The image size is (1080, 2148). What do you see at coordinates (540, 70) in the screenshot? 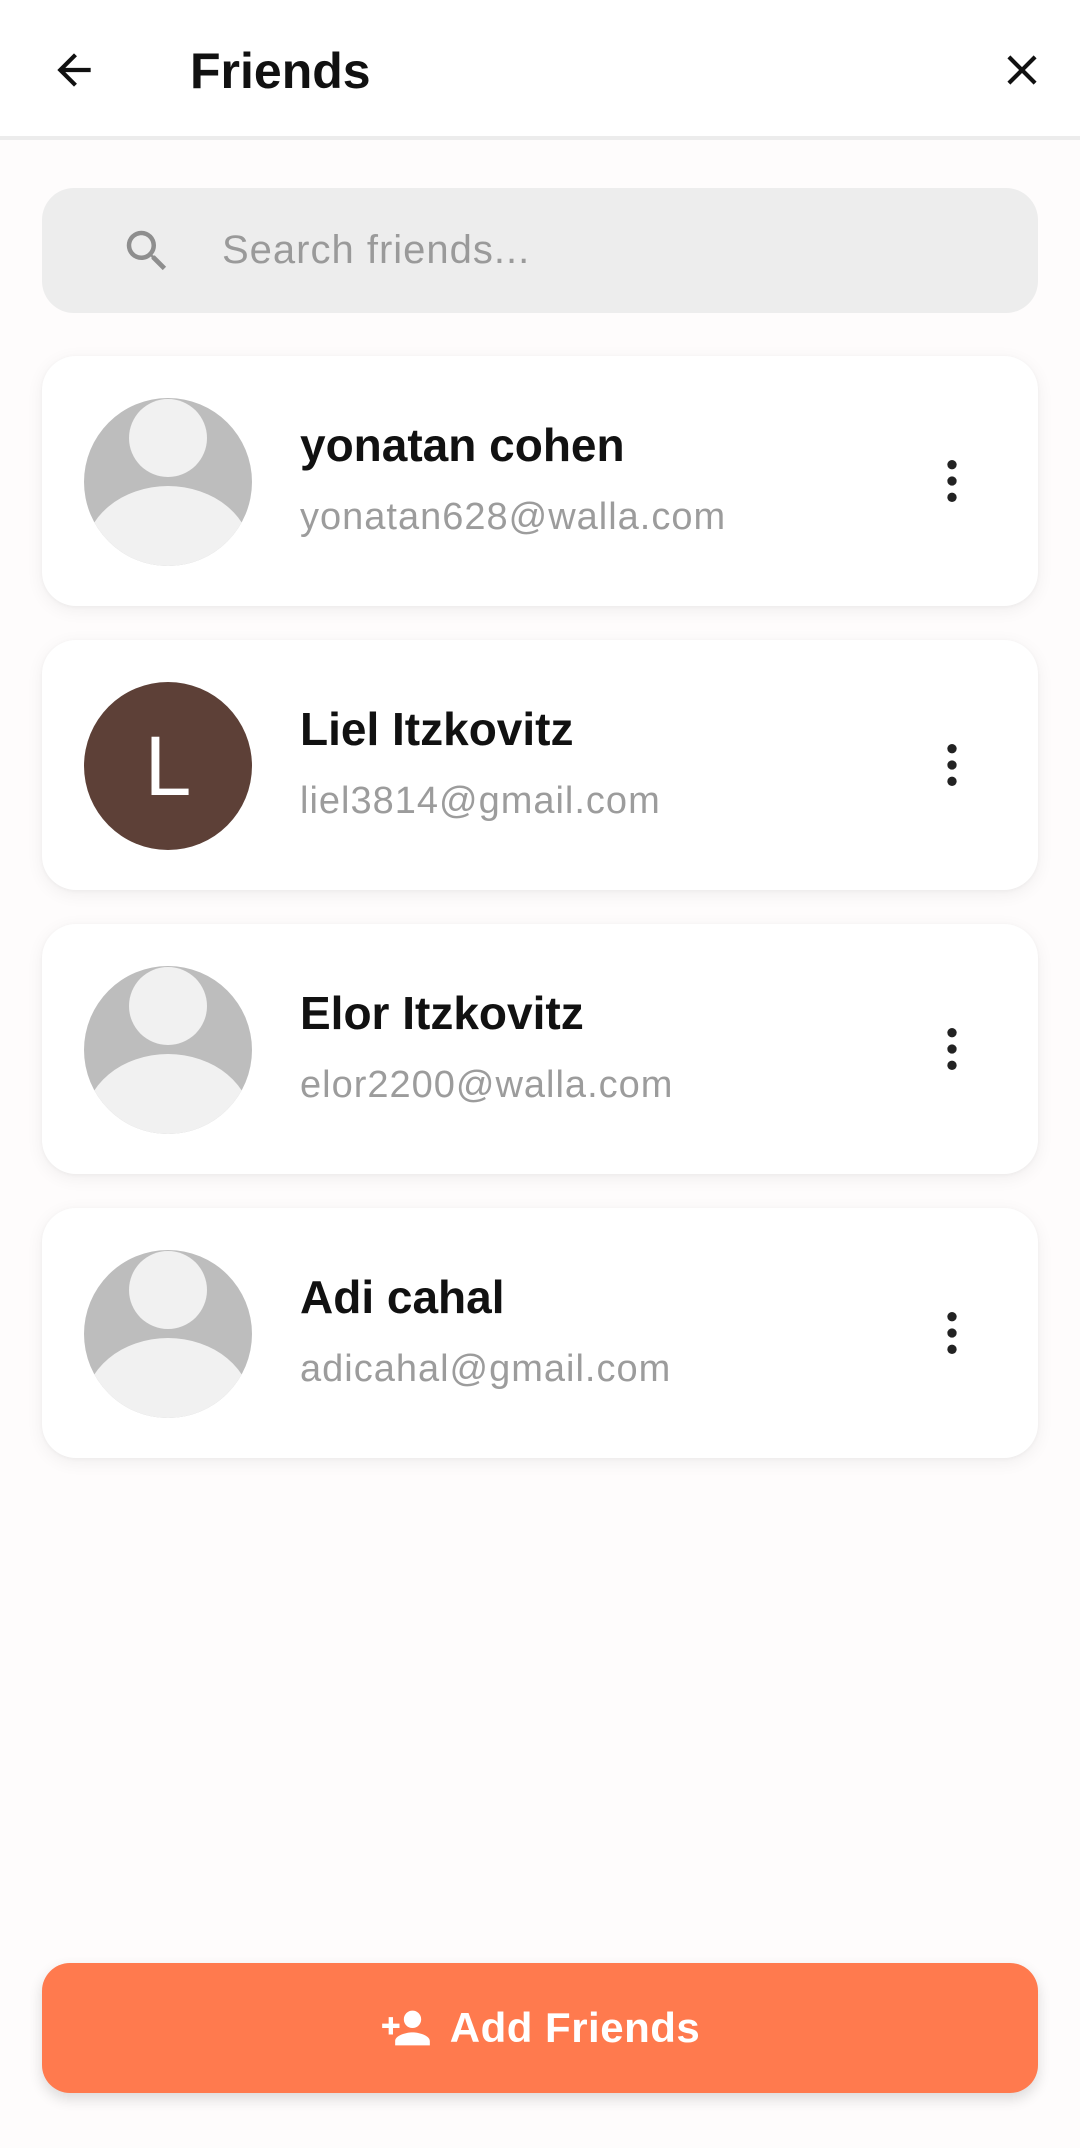
I see `app-bar: Friends` at bounding box center [540, 70].